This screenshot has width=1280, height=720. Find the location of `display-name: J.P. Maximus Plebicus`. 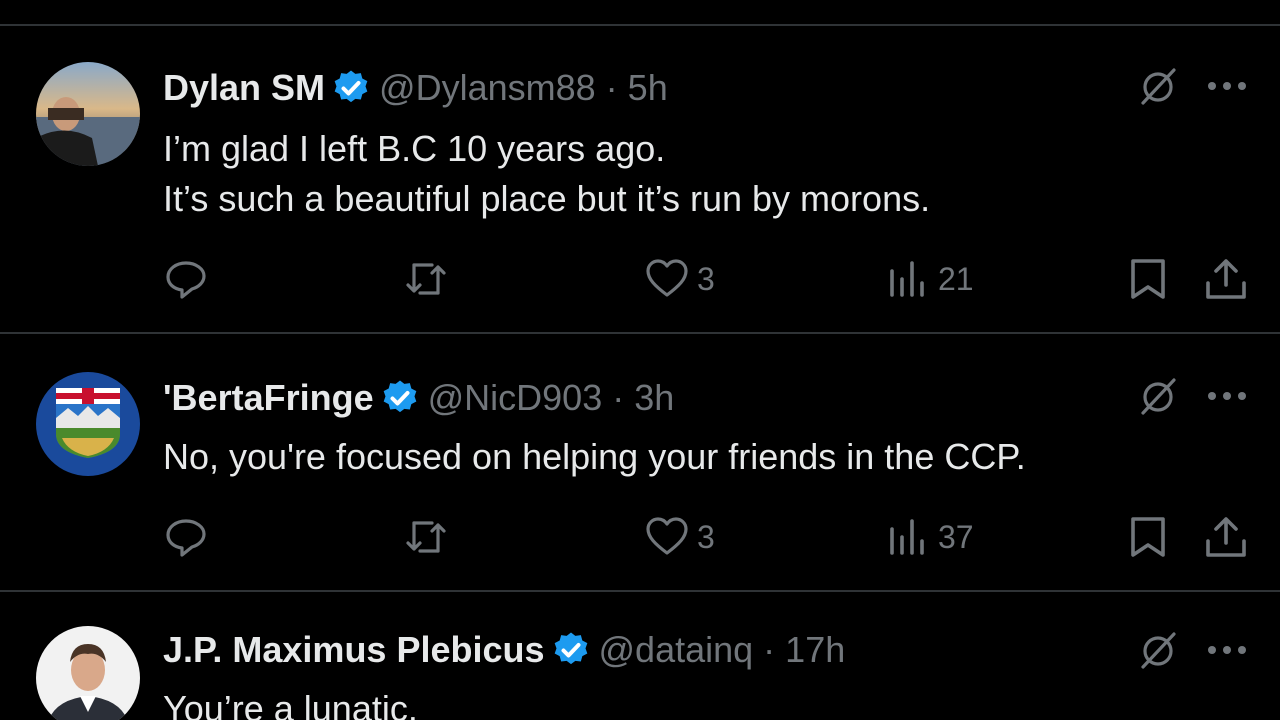

display-name: J.P. Maximus Plebicus is located at coordinates (354, 650).